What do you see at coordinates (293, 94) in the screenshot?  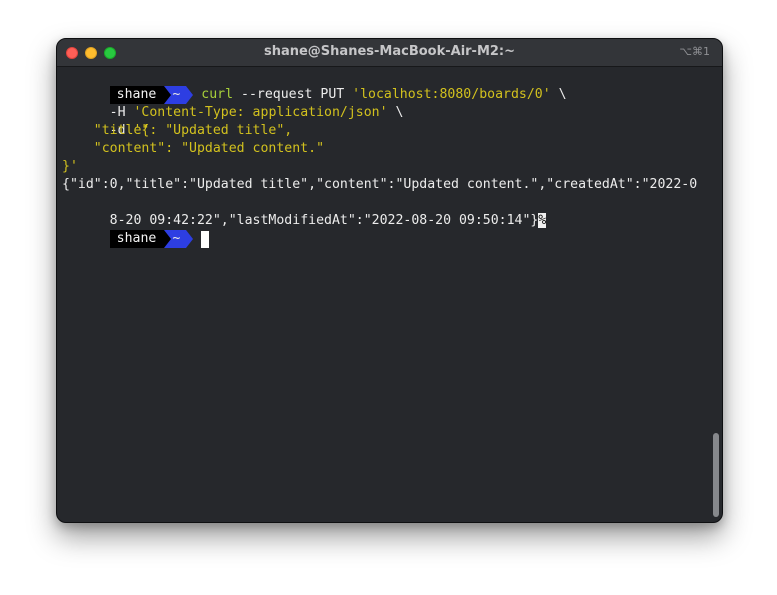 I see `command-args: --request PUT` at bounding box center [293, 94].